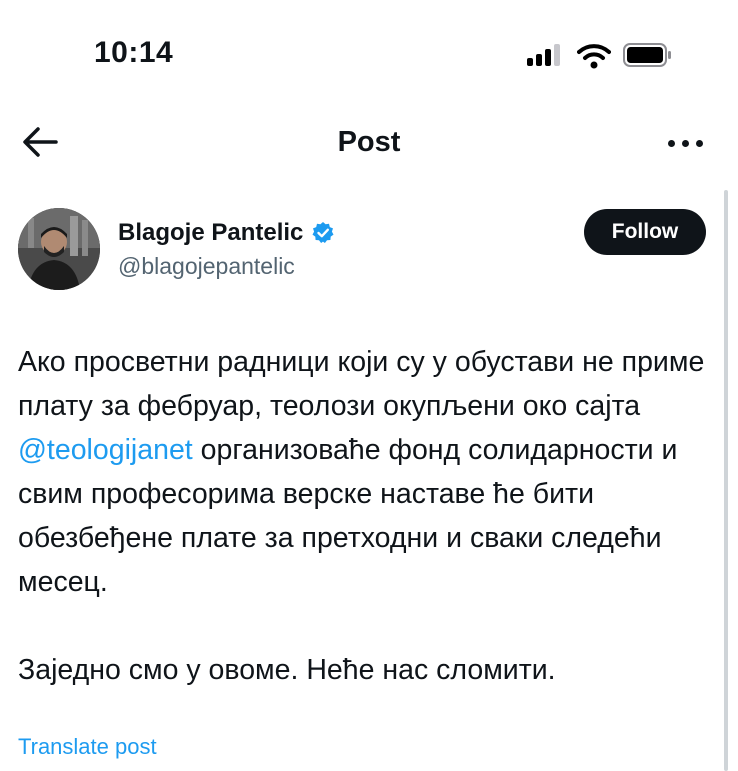 Image resolution: width=738 pixels, height=771 pixels. I want to click on mention-link: @teologijanet, so click(105, 450).